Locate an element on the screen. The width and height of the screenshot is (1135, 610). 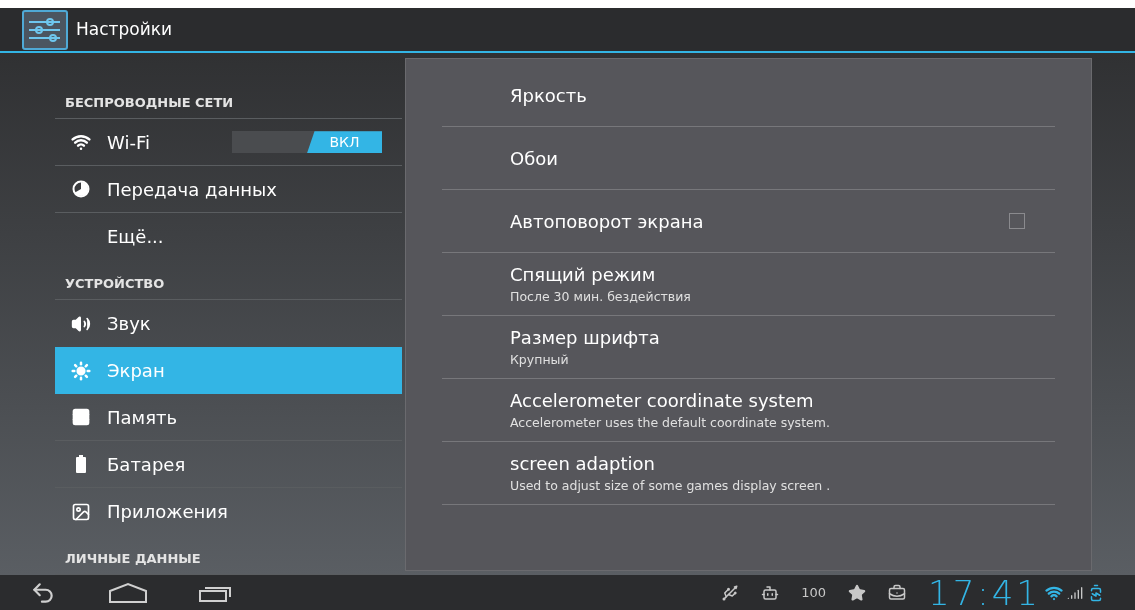
setting-summary: Крупный is located at coordinates (540, 360).